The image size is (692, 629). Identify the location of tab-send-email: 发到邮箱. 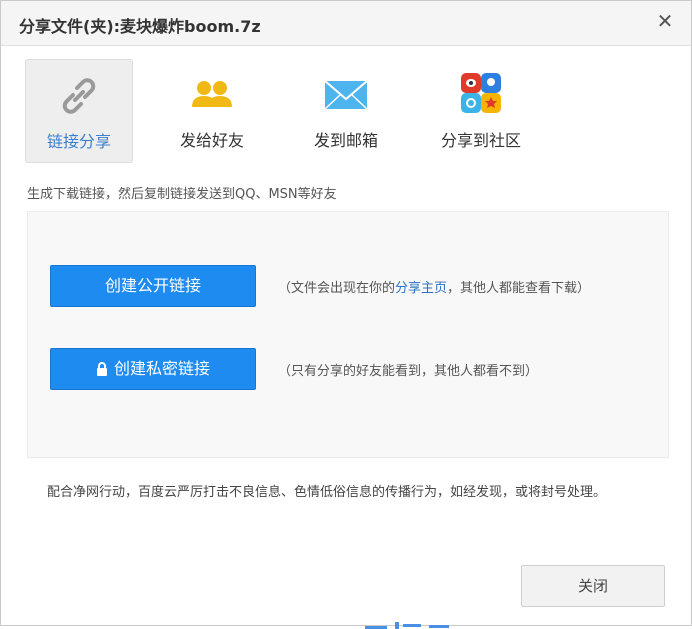
(346, 110).